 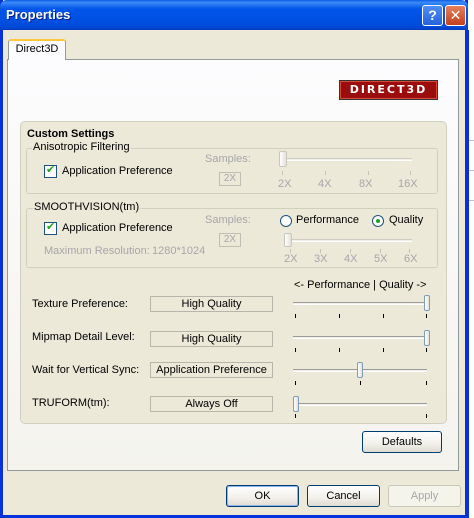 I want to click on anisotropic-samples-value: 2X, so click(x=230, y=179).